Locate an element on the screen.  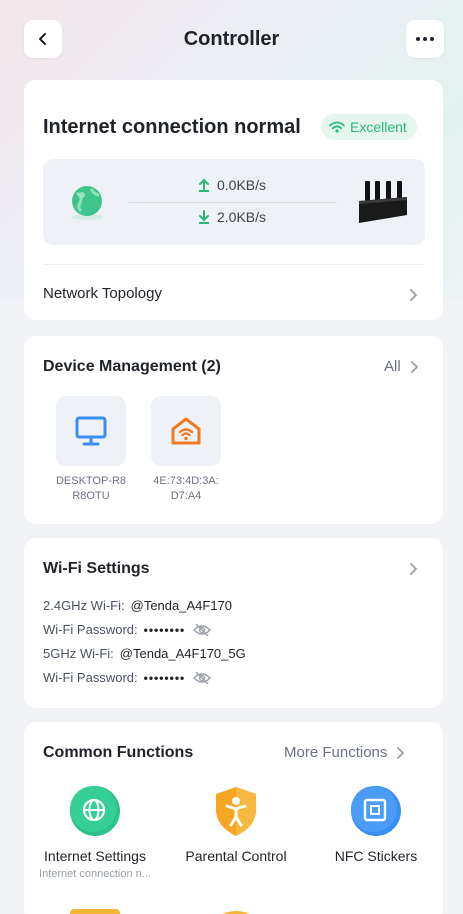
download-speed-value: 2.0KB/s is located at coordinates (242, 217).